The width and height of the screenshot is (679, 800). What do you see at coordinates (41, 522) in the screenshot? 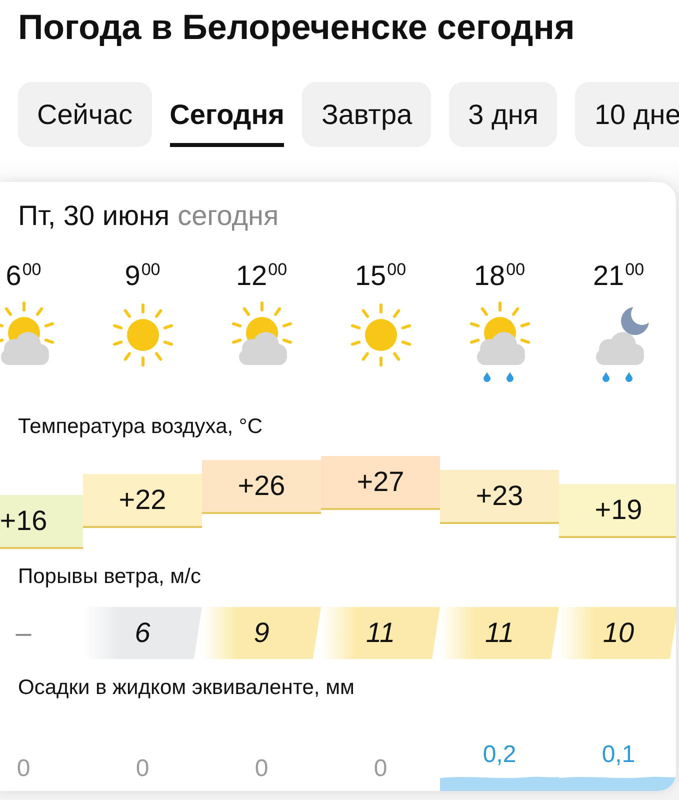
I see `temperature-bar: +16` at bounding box center [41, 522].